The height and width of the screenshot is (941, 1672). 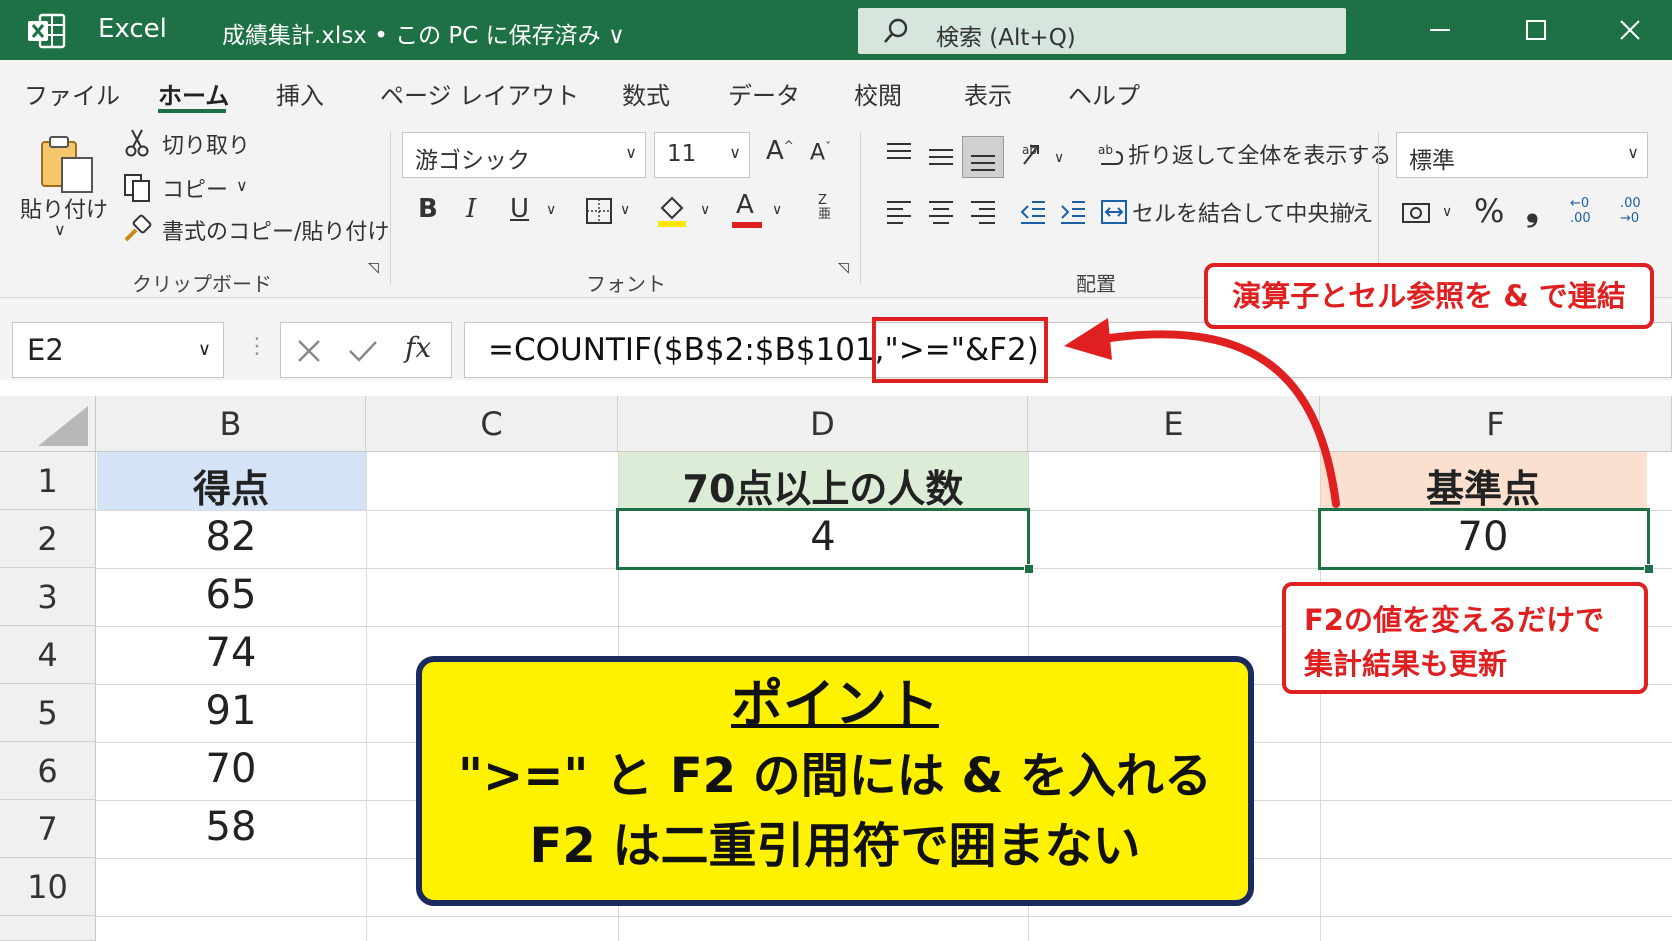 What do you see at coordinates (1223, 419) in the screenshot?
I see `connector-arrow` at bounding box center [1223, 419].